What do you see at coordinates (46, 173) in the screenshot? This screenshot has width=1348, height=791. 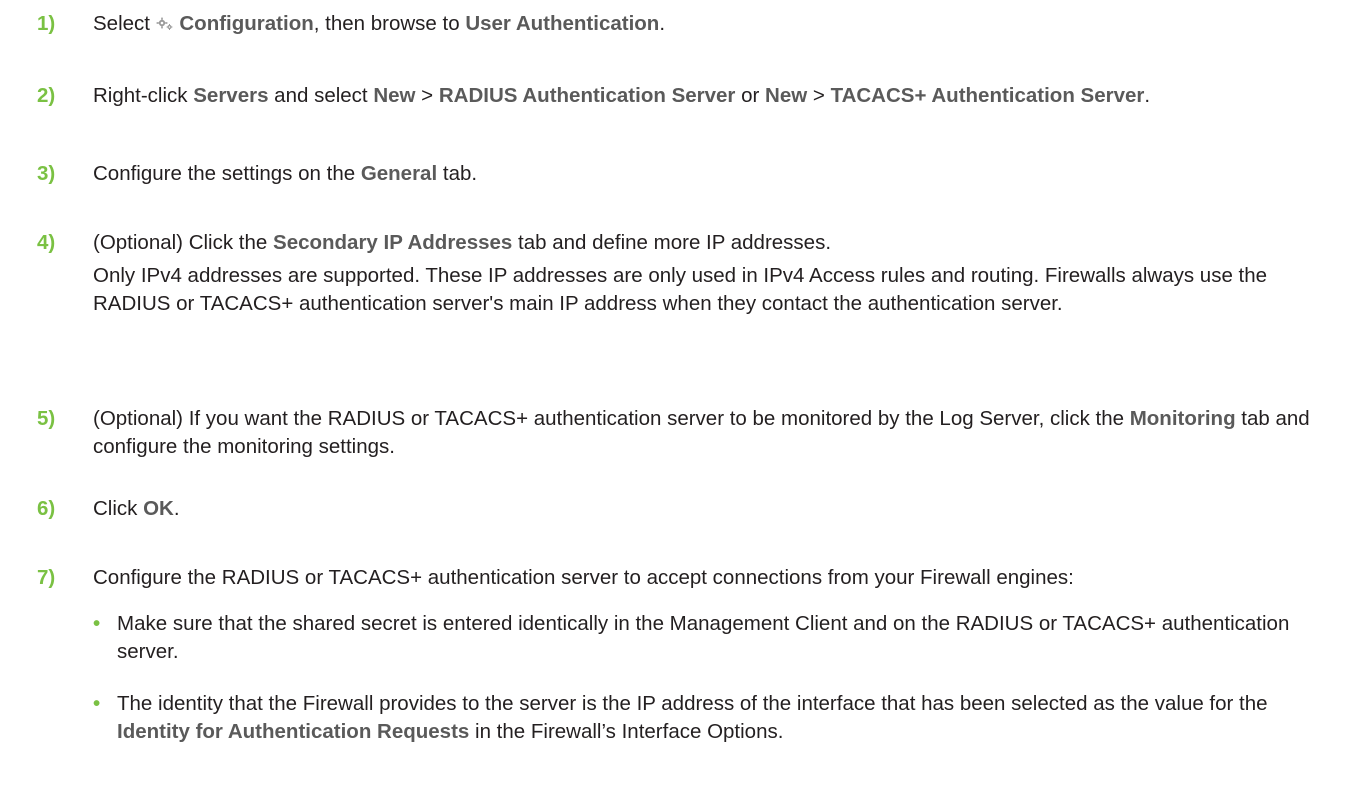 I see `step-number: 3)` at bounding box center [46, 173].